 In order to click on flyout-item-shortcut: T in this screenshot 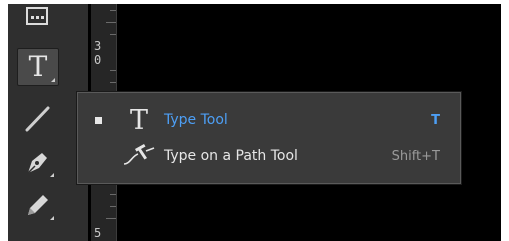, I will do `click(435, 120)`.